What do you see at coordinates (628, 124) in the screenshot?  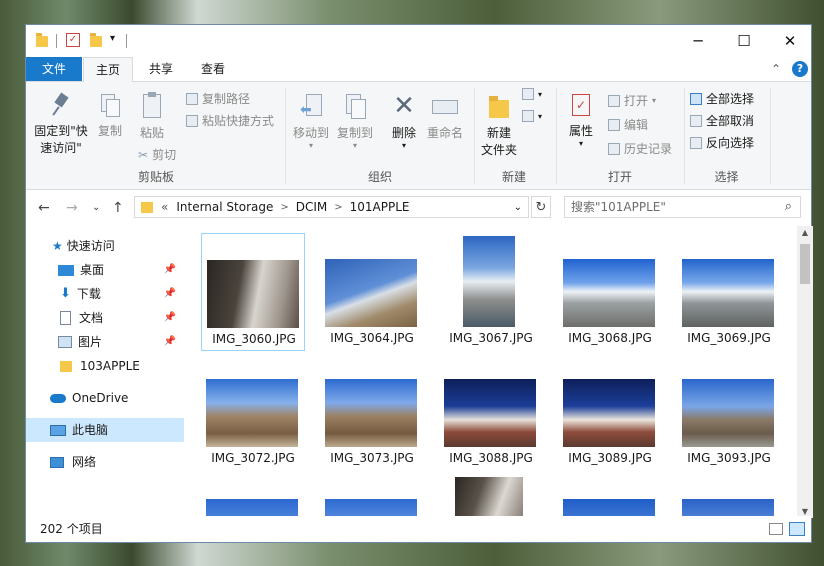 I see `edit-button: 编辑` at bounding box center [628, 124].